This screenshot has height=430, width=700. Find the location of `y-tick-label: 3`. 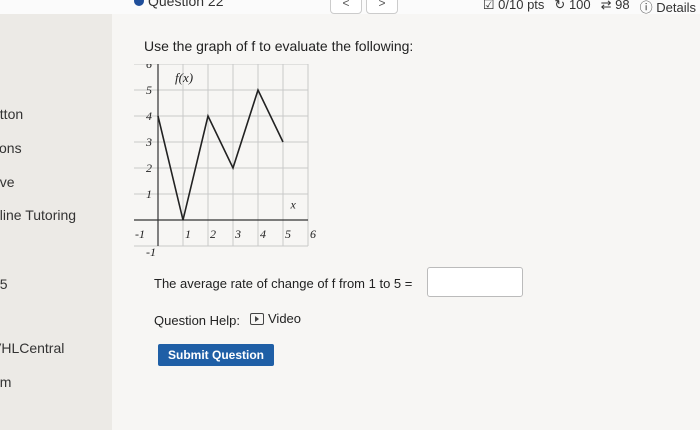

y-tick-label: 3 is located at coordinates (148, 142).